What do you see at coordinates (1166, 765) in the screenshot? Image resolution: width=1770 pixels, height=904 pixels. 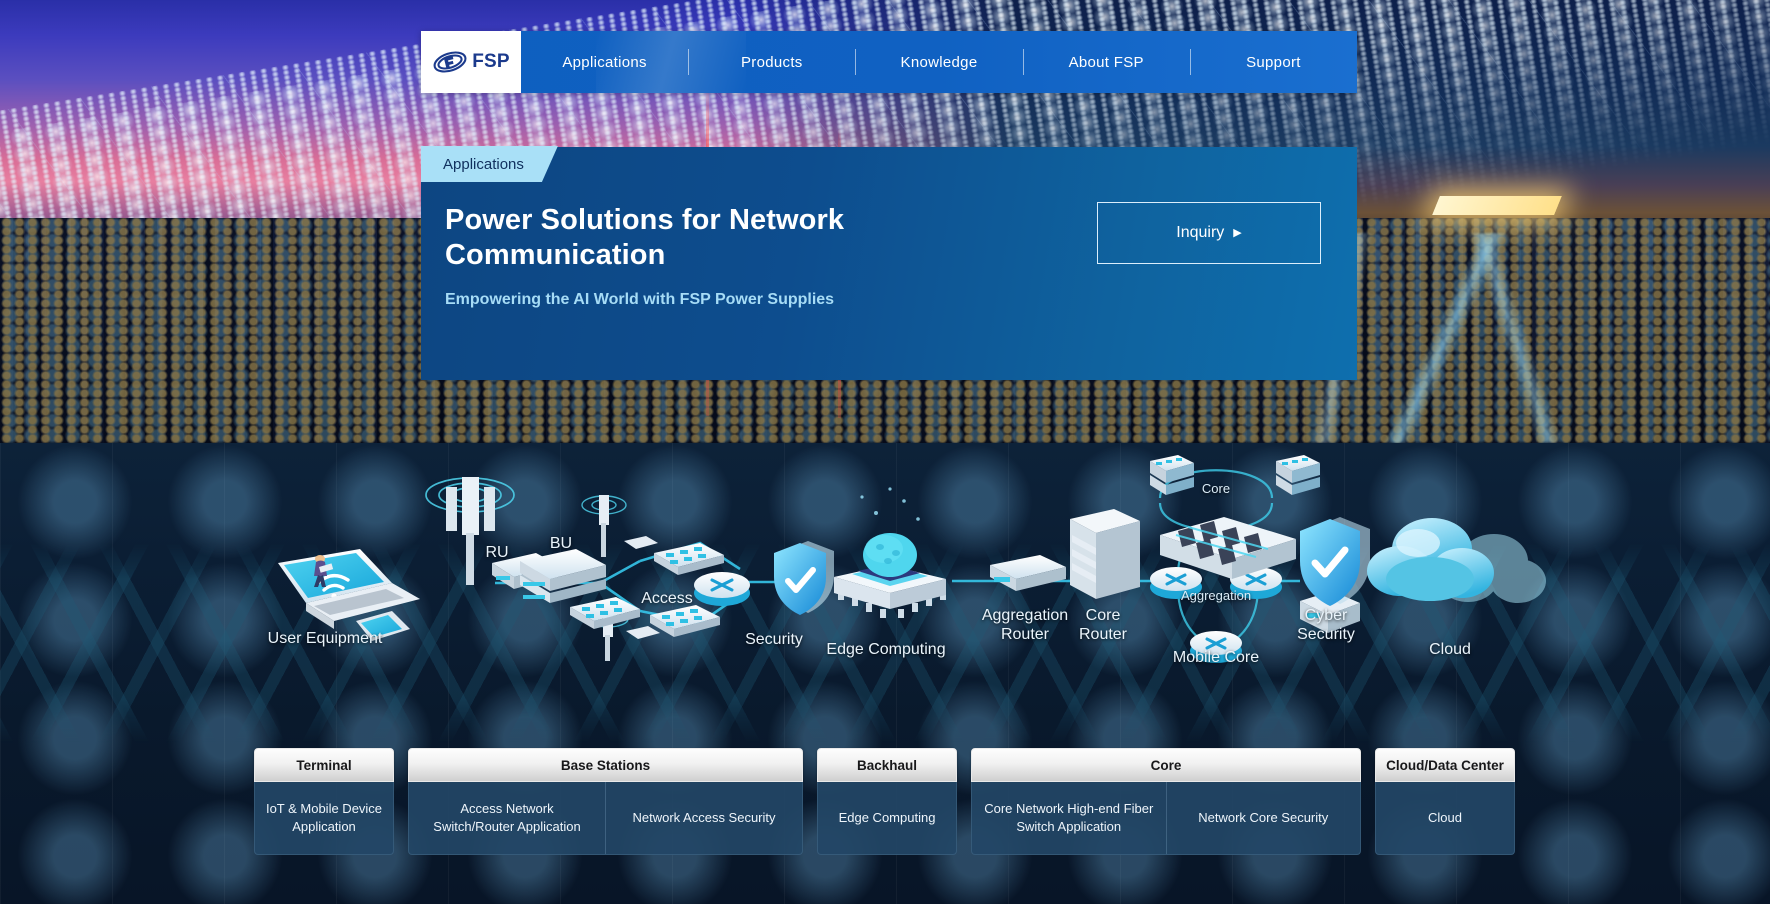 I see `card-core-title: Core` at bounding box center [1166, 765].